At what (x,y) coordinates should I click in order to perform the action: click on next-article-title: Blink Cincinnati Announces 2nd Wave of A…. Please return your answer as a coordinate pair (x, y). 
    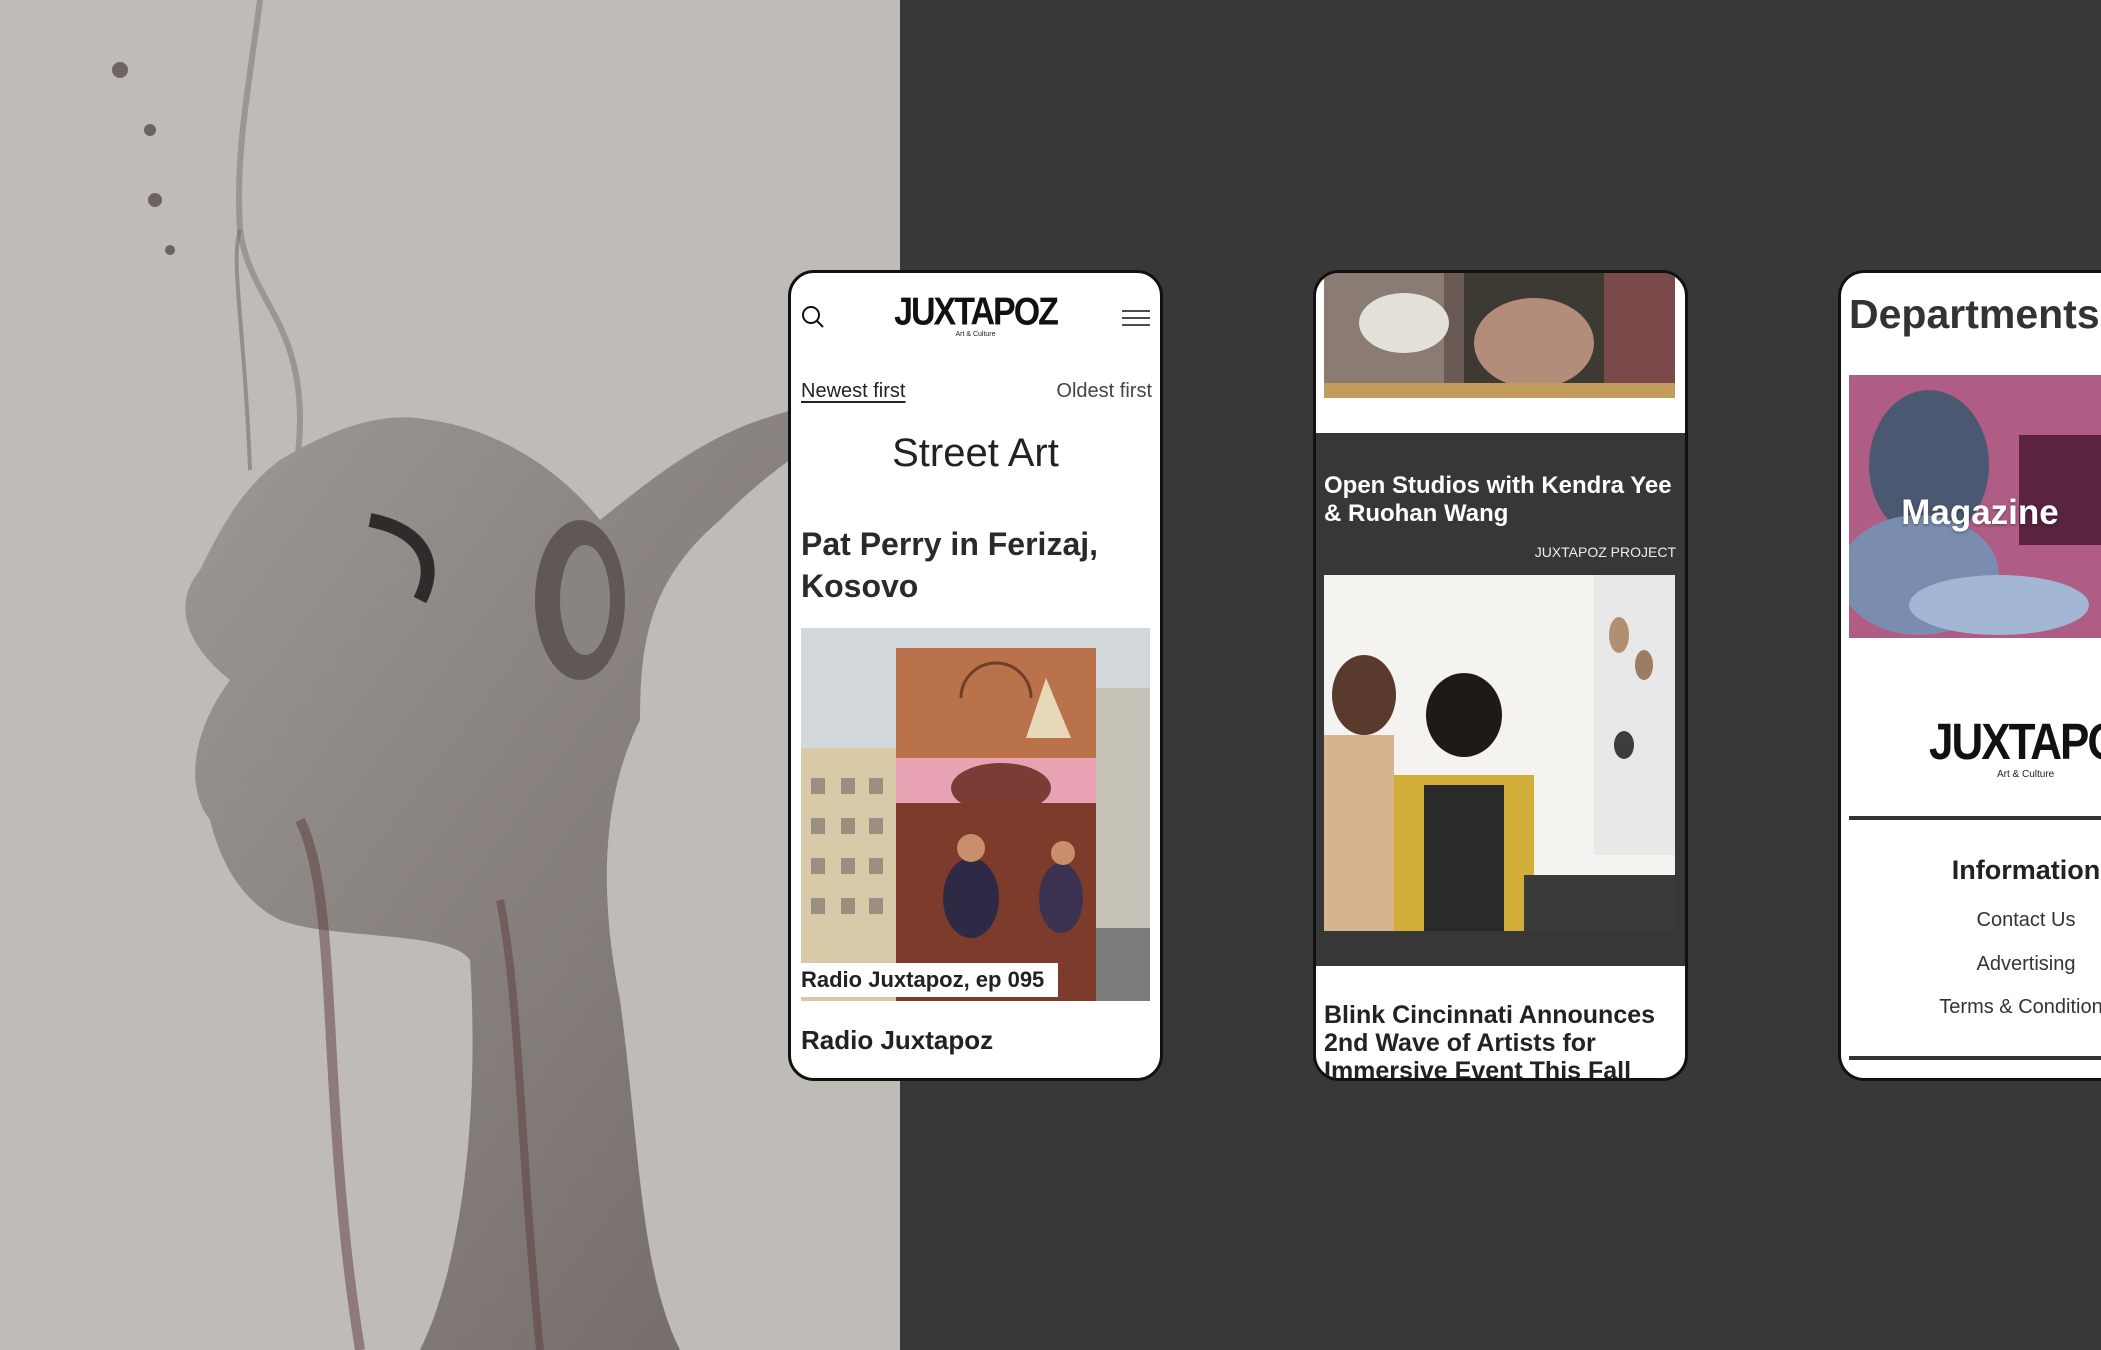
    Looking at the image, I should click on (1500, 1039).